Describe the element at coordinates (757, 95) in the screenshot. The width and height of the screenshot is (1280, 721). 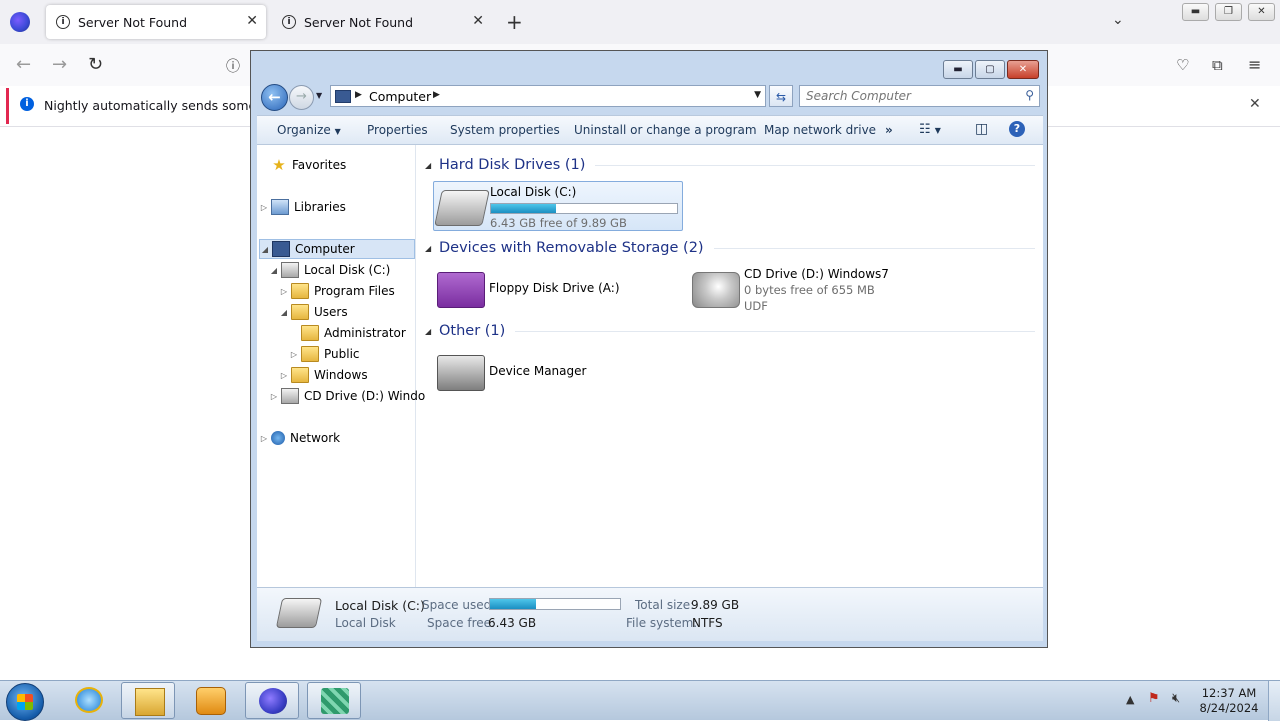
I see `address-dropdown-icon: ▼` at that location.